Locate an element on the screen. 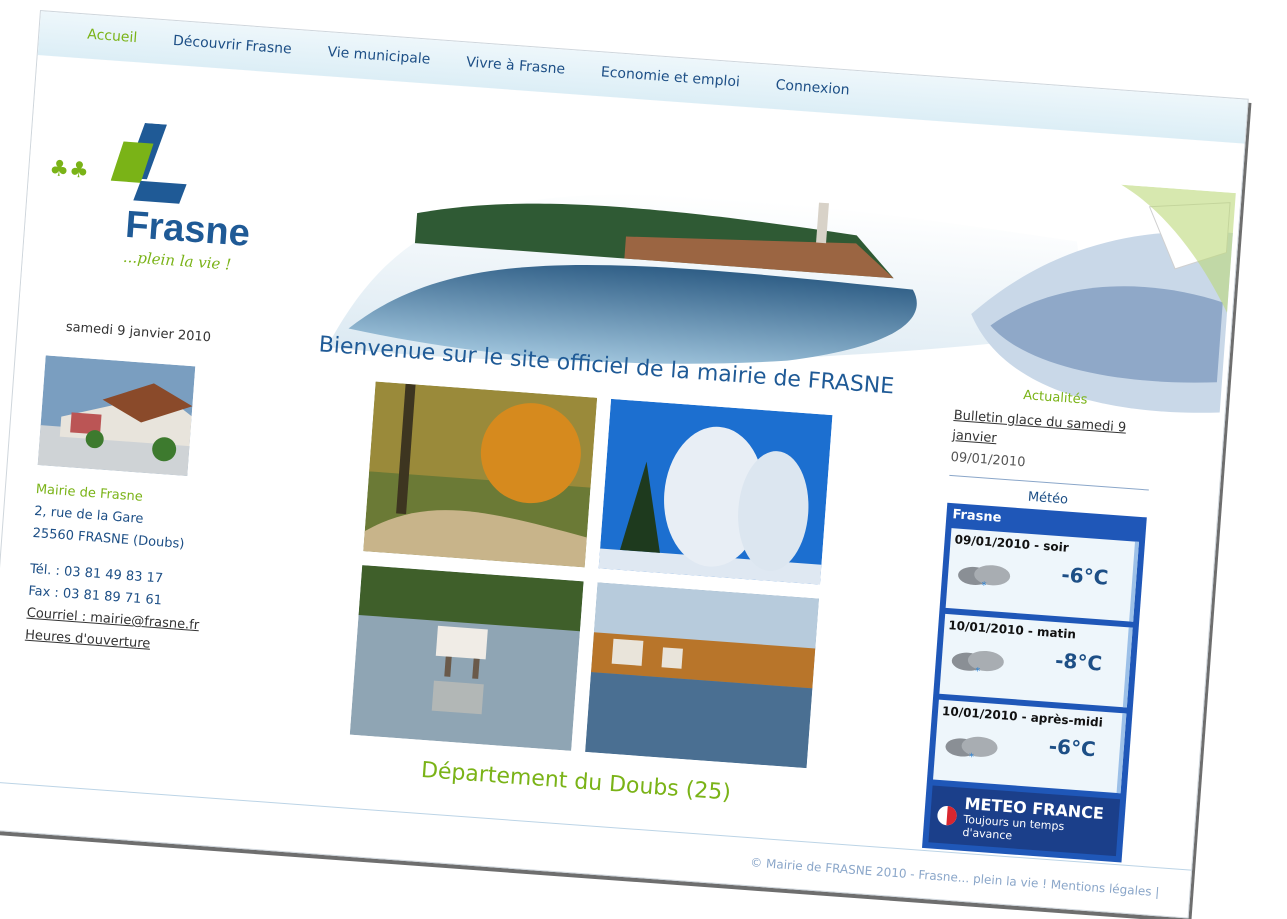  site-logo: ♣♣ Frasne ...plein la vie ! is located at coordinates (168, 195).